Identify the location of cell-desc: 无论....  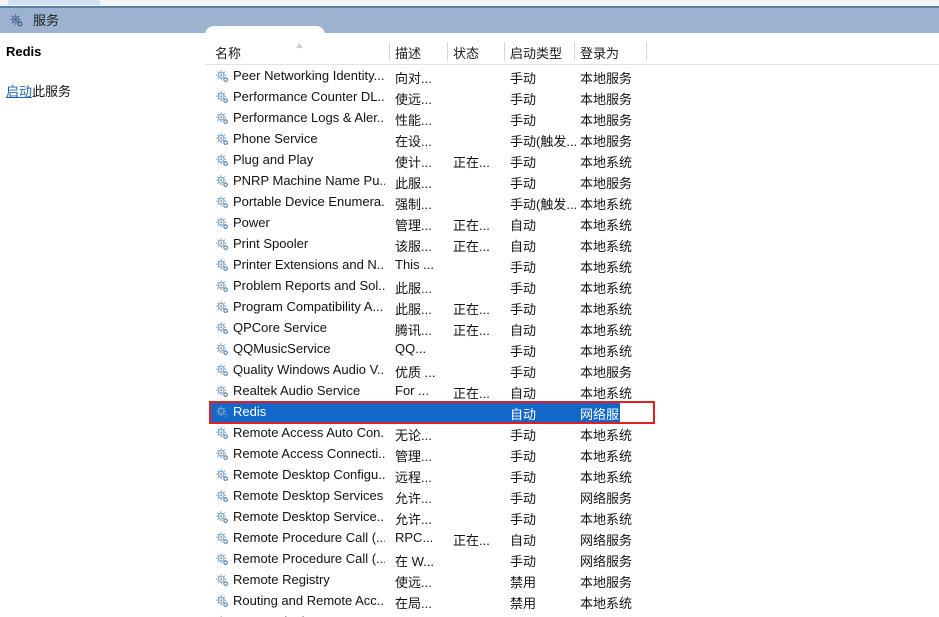
(413, 435).